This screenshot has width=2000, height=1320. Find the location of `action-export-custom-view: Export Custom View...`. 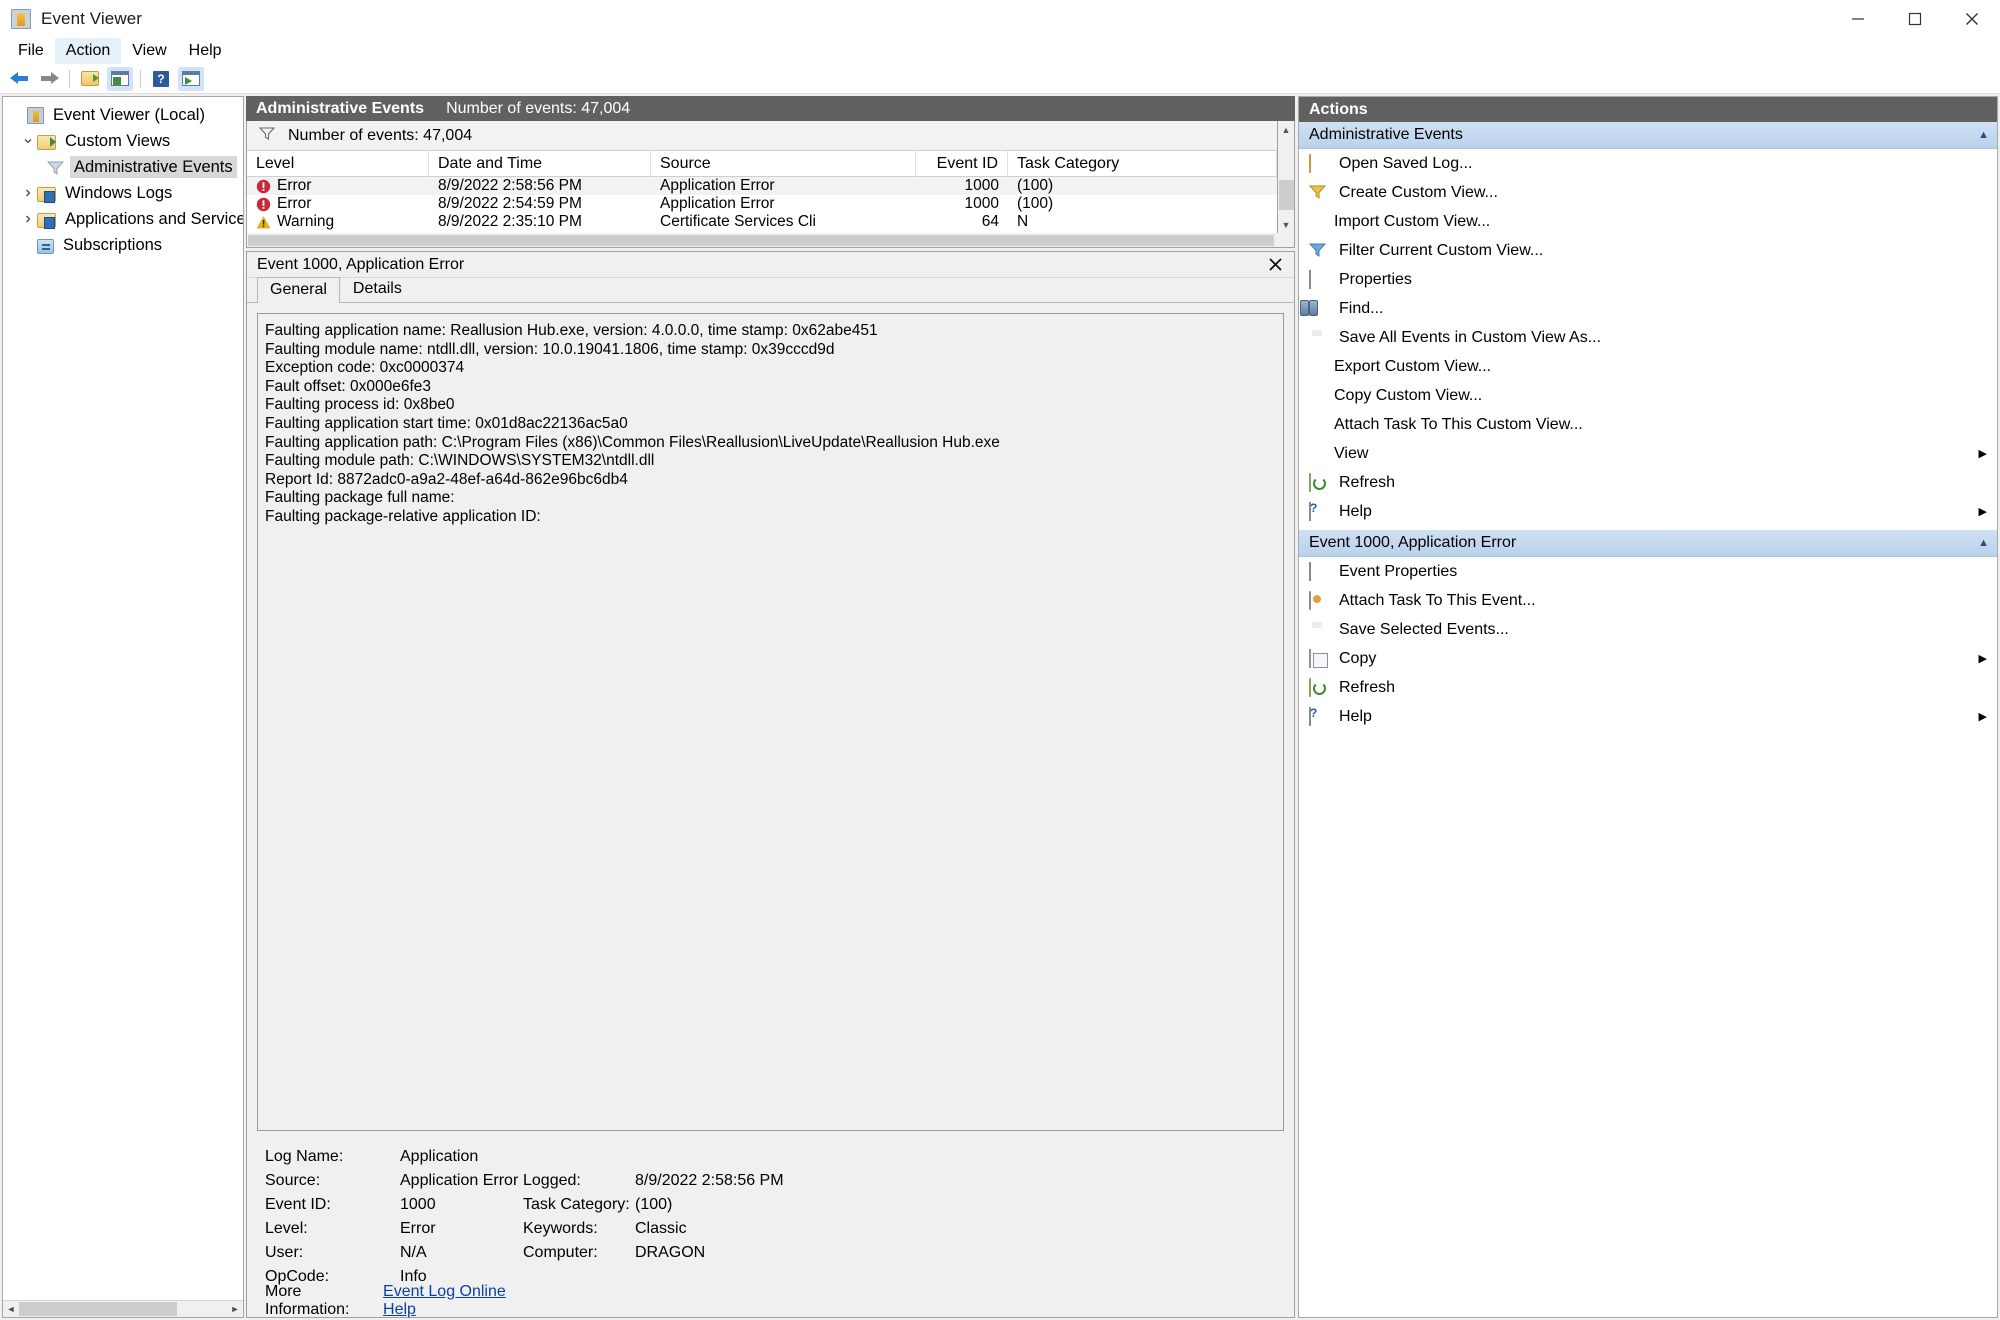

action-export-custom-view: Export Custom View... is located at coordinates (1648, 366).